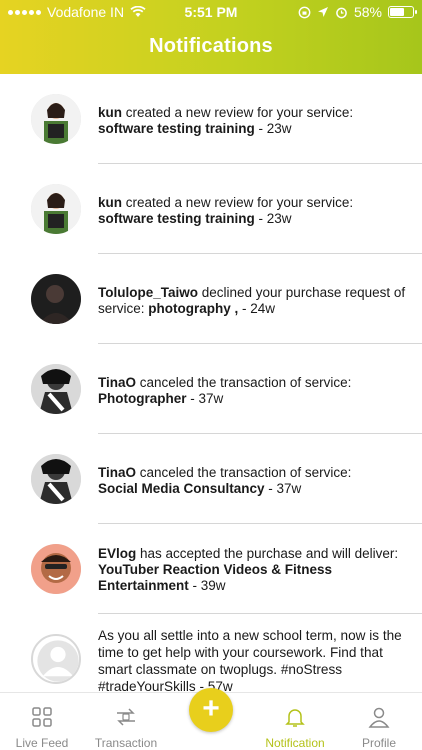 This screenshot has width=422, height=750. What do you see at coordinates (42, 743) in the screenshot?
I see `tab-label: Live Feed` at bounding box center [42, 743].